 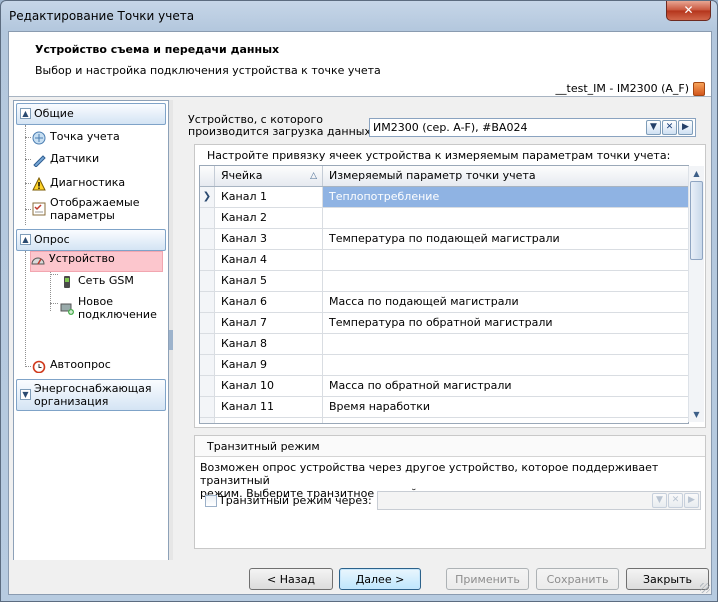 What do you see at coordinates (281, 131) in the screenshot?
I see `device-label-line2: производится загрузка данных:` at bounding box center [281, 131].